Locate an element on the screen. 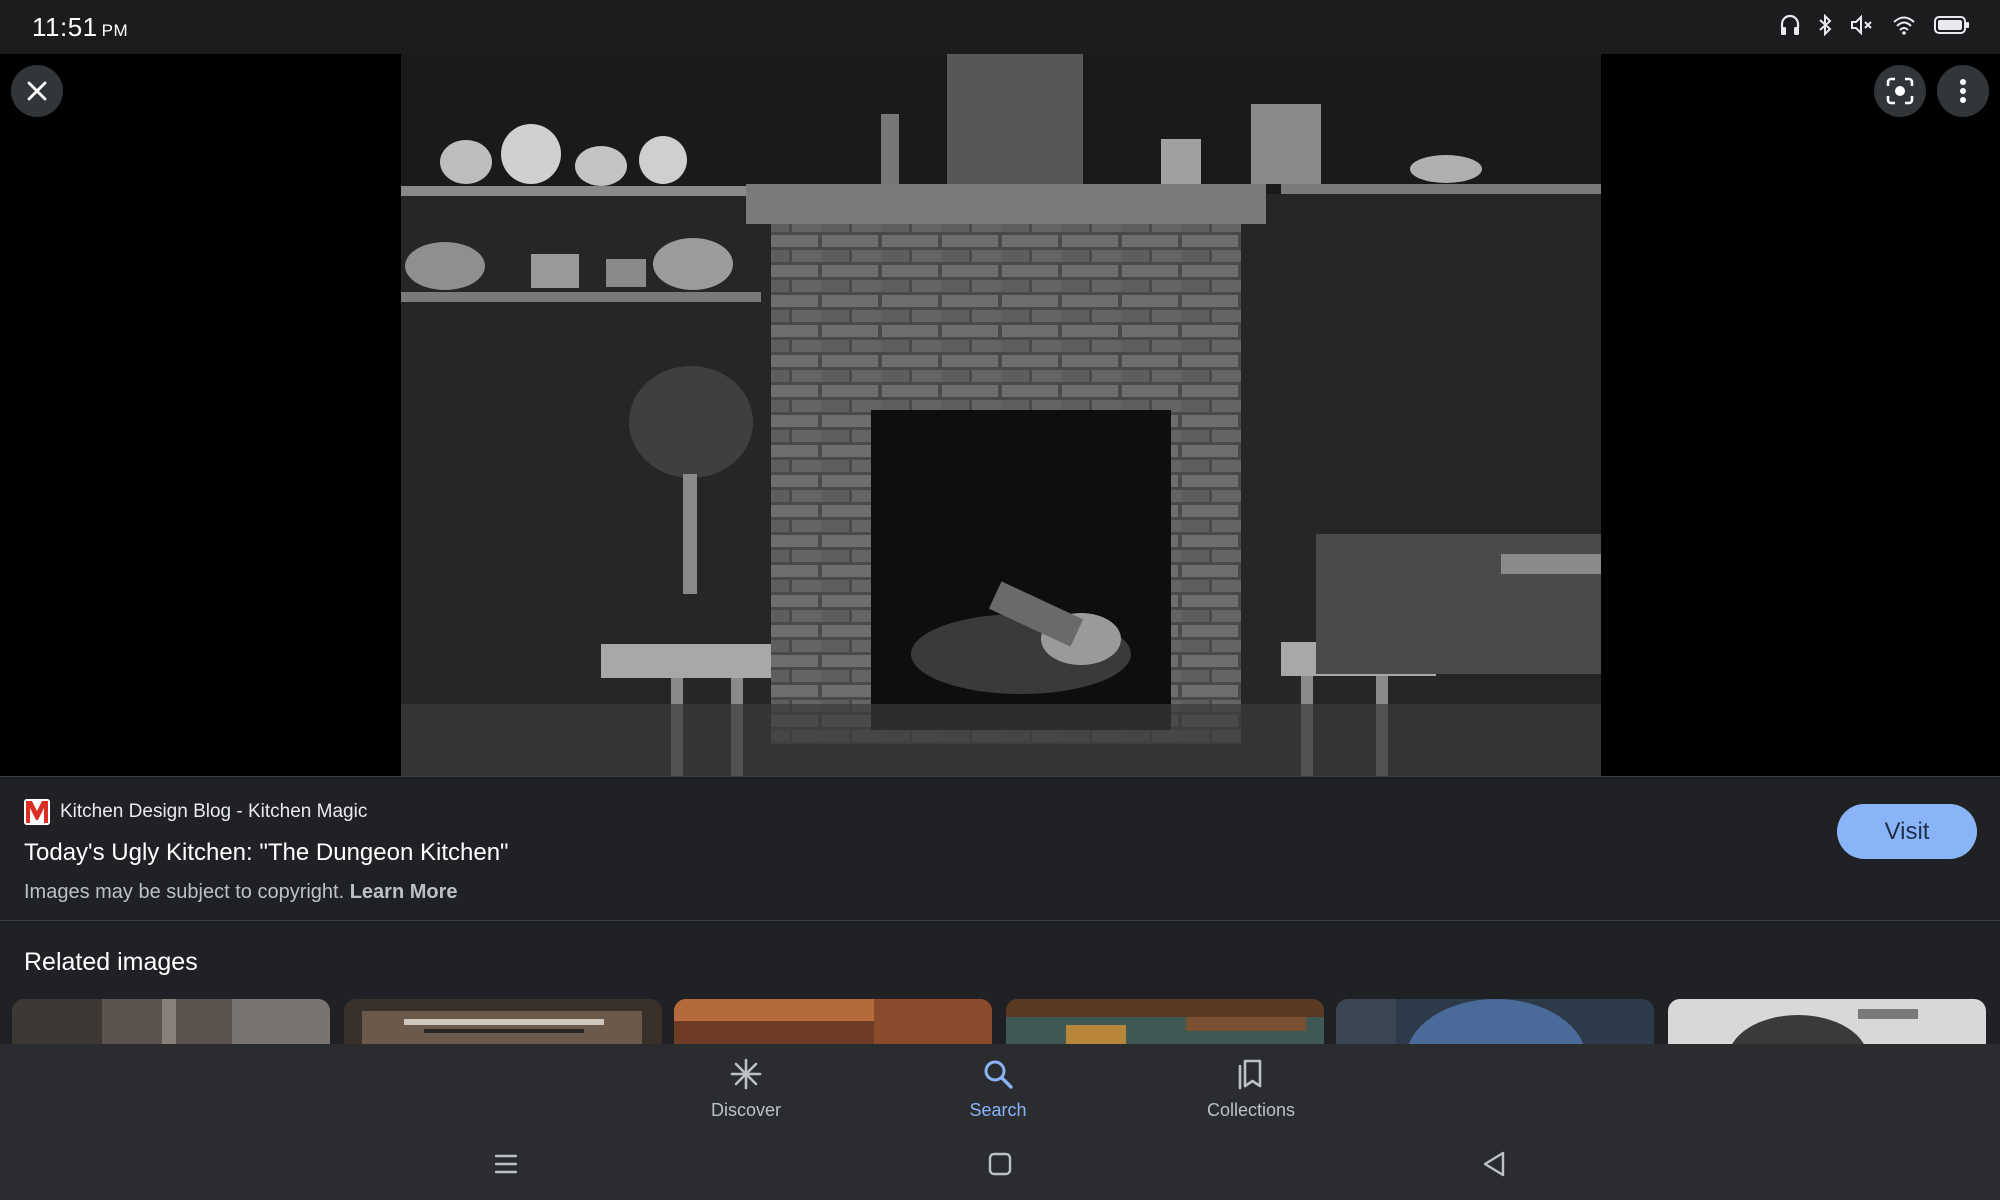 The height and width of the screenshot is (1200, 2000). source-name: Kitchen Design Blog - Kitchen Magic is located at coordinates (214, 811).